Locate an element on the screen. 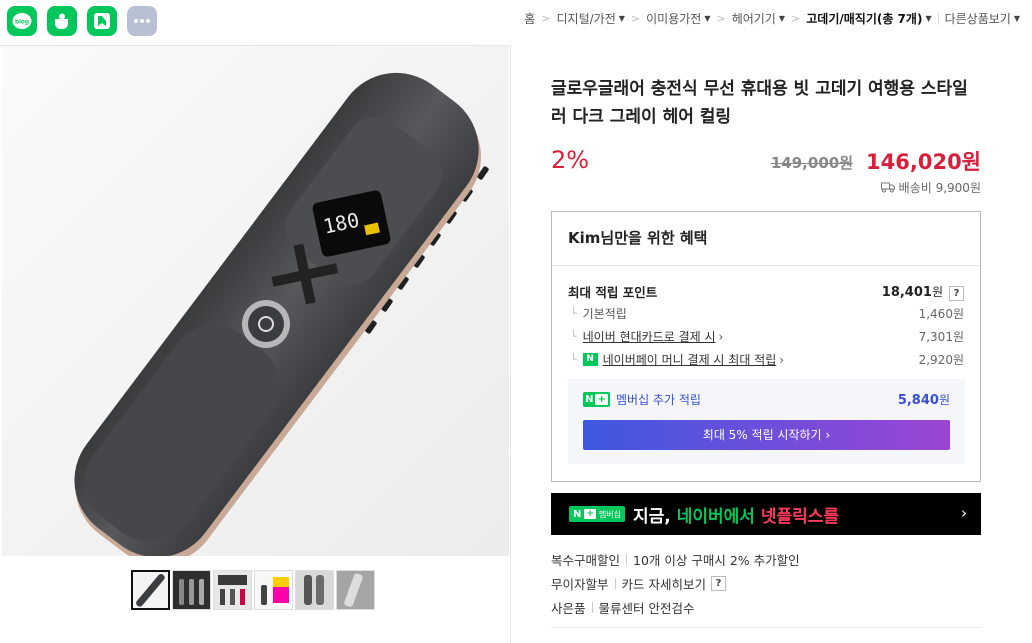 The width and height of the screenshot is (1032, 643). points-value: 2,920원 is located at coordinates (941, 360).